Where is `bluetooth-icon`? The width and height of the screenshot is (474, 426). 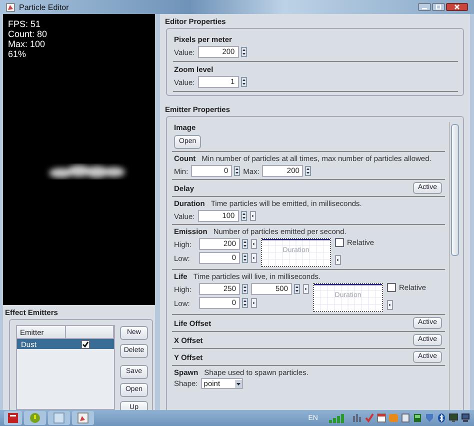 bluetooth-icon is located at coordinates (441, 418).